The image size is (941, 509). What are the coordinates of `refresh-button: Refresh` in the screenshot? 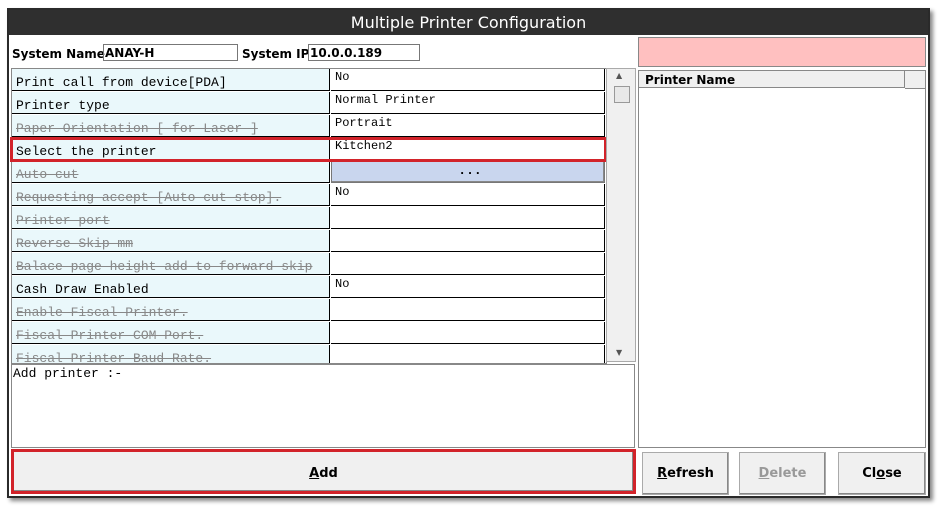 It's located at (685, 473).